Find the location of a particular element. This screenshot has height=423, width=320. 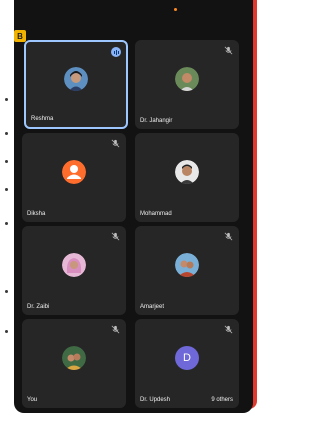

letter-avatar: D is located at coordinates (187, 358).